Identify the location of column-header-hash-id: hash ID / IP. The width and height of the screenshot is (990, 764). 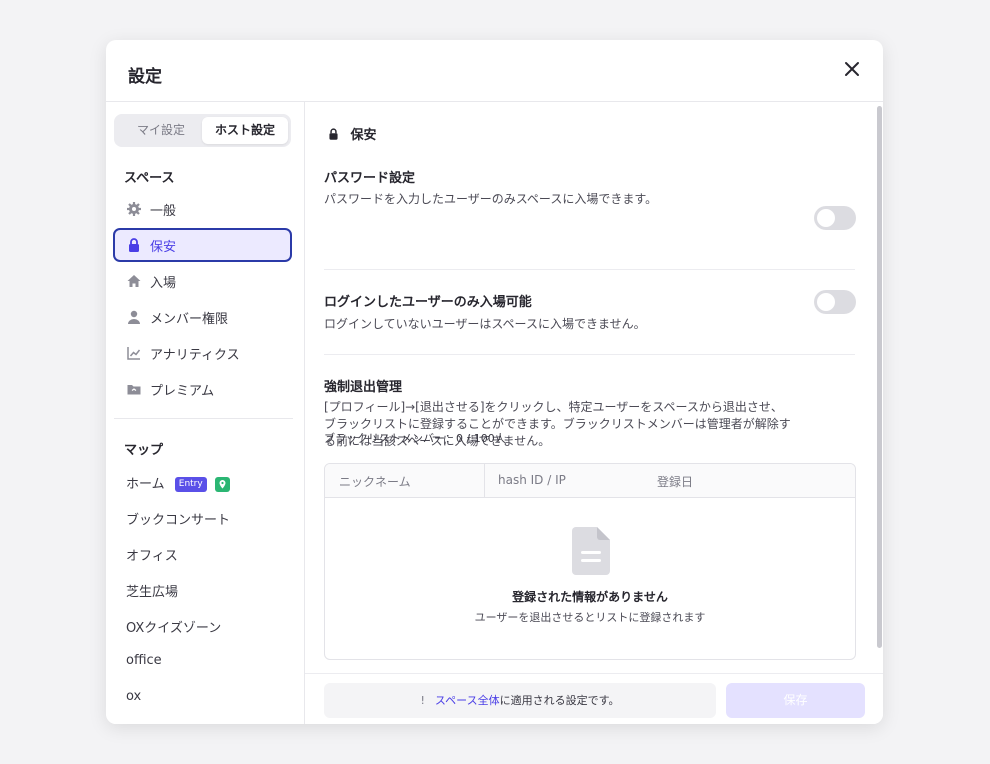
(532, 480).